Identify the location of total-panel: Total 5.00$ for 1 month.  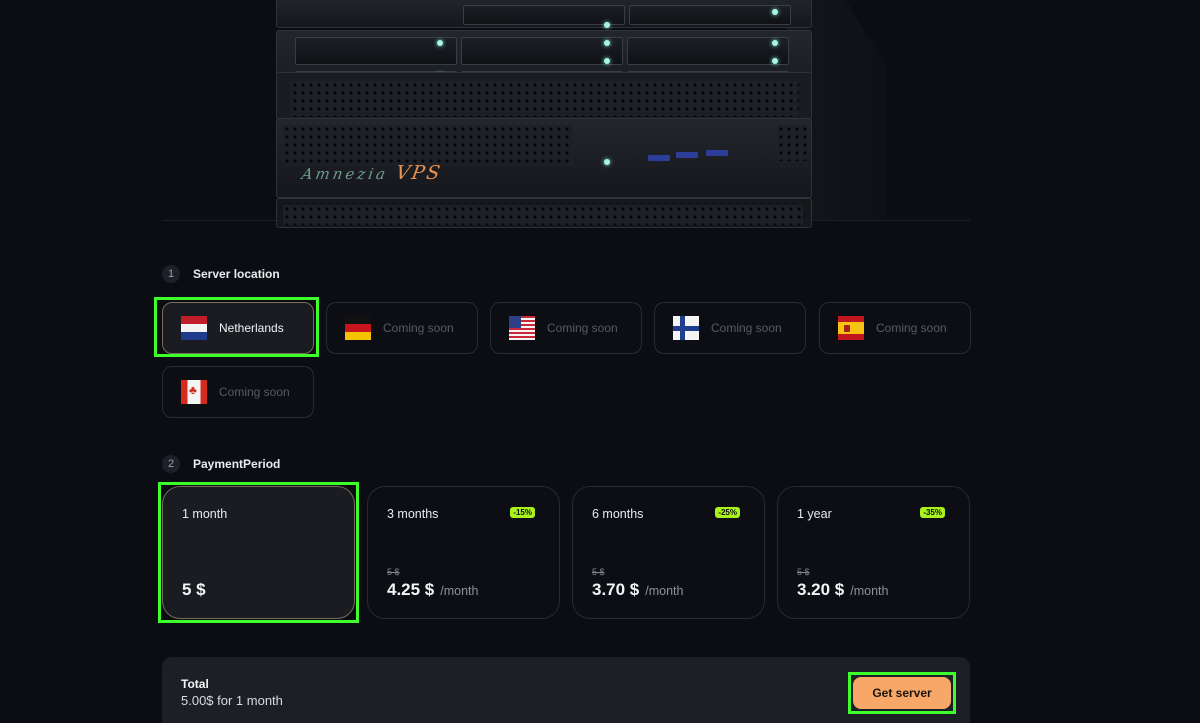
(566, 690).